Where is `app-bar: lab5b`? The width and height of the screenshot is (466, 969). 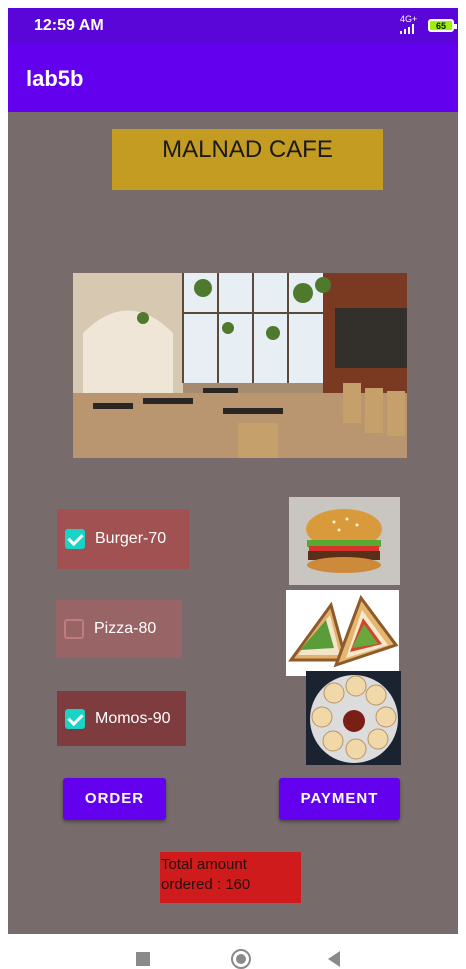 app-bar: lab5b is located at coordinates (233, 78).